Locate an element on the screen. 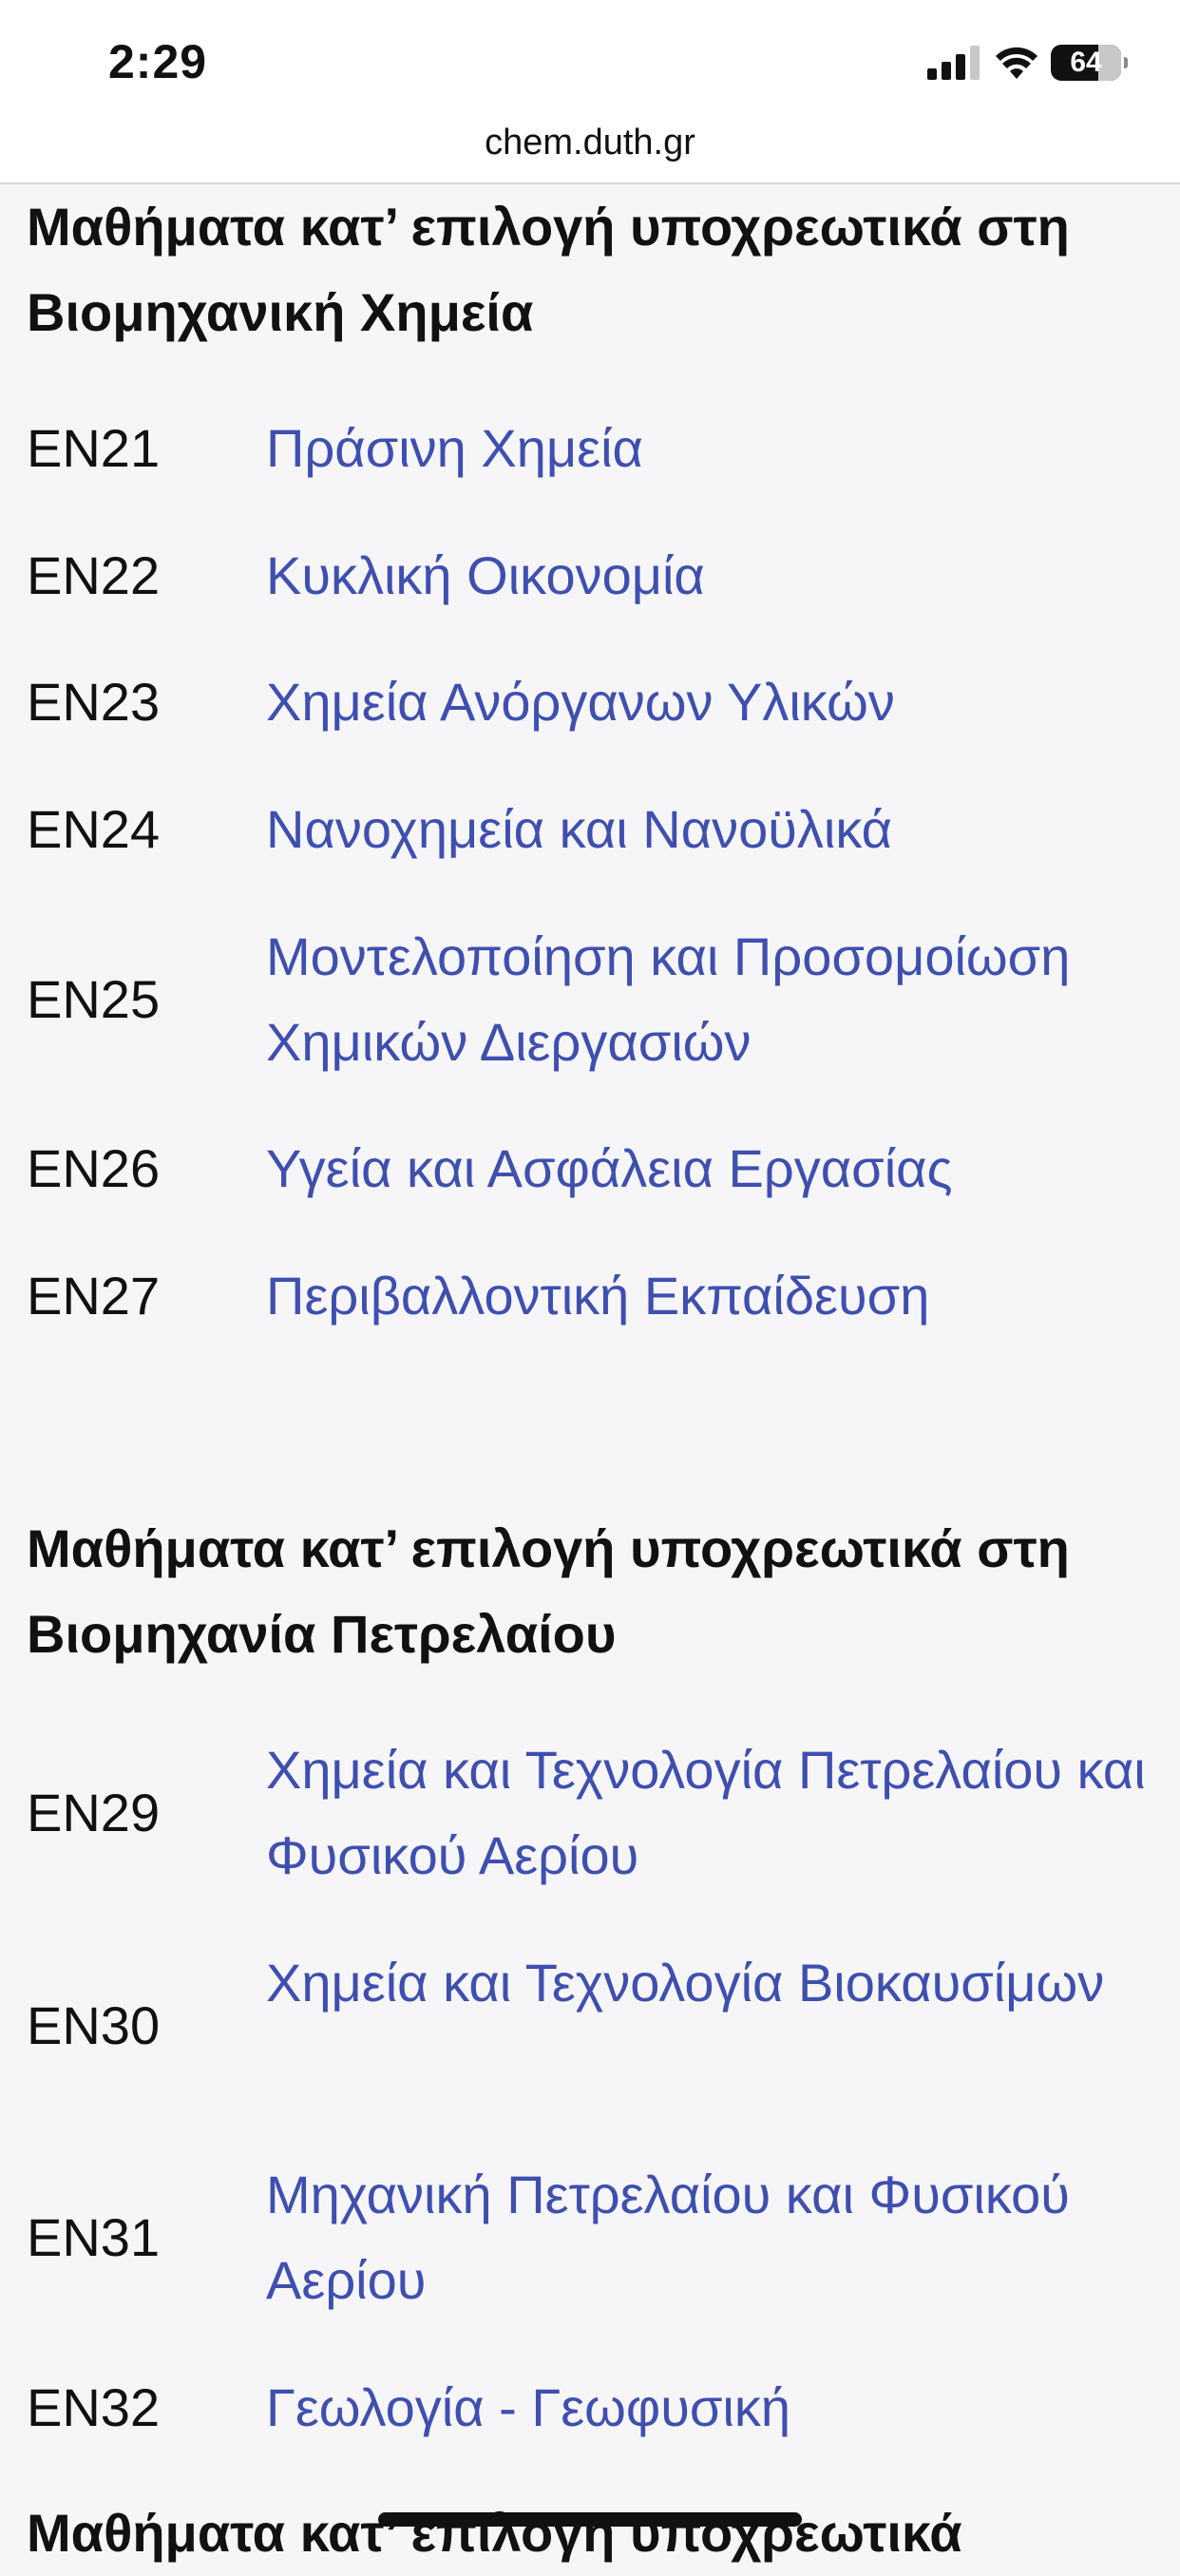  course-code: EN23 is located at coordinates (94, 702).